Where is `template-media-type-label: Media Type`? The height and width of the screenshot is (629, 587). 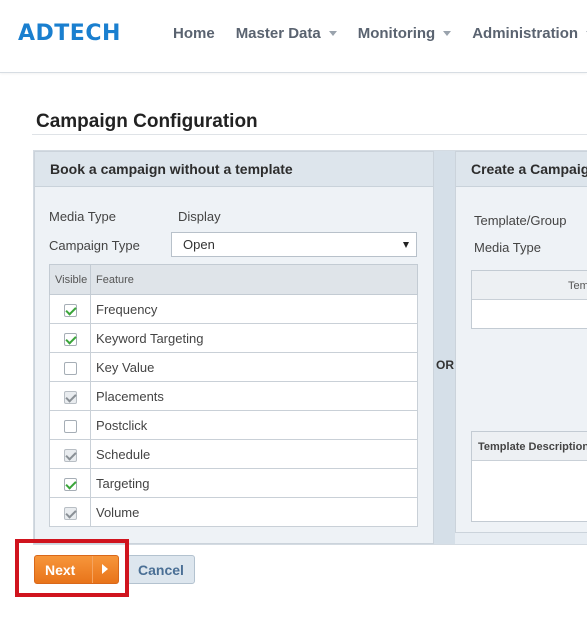 template-media-type-label: Media Type is located at coordinates (507, 247).